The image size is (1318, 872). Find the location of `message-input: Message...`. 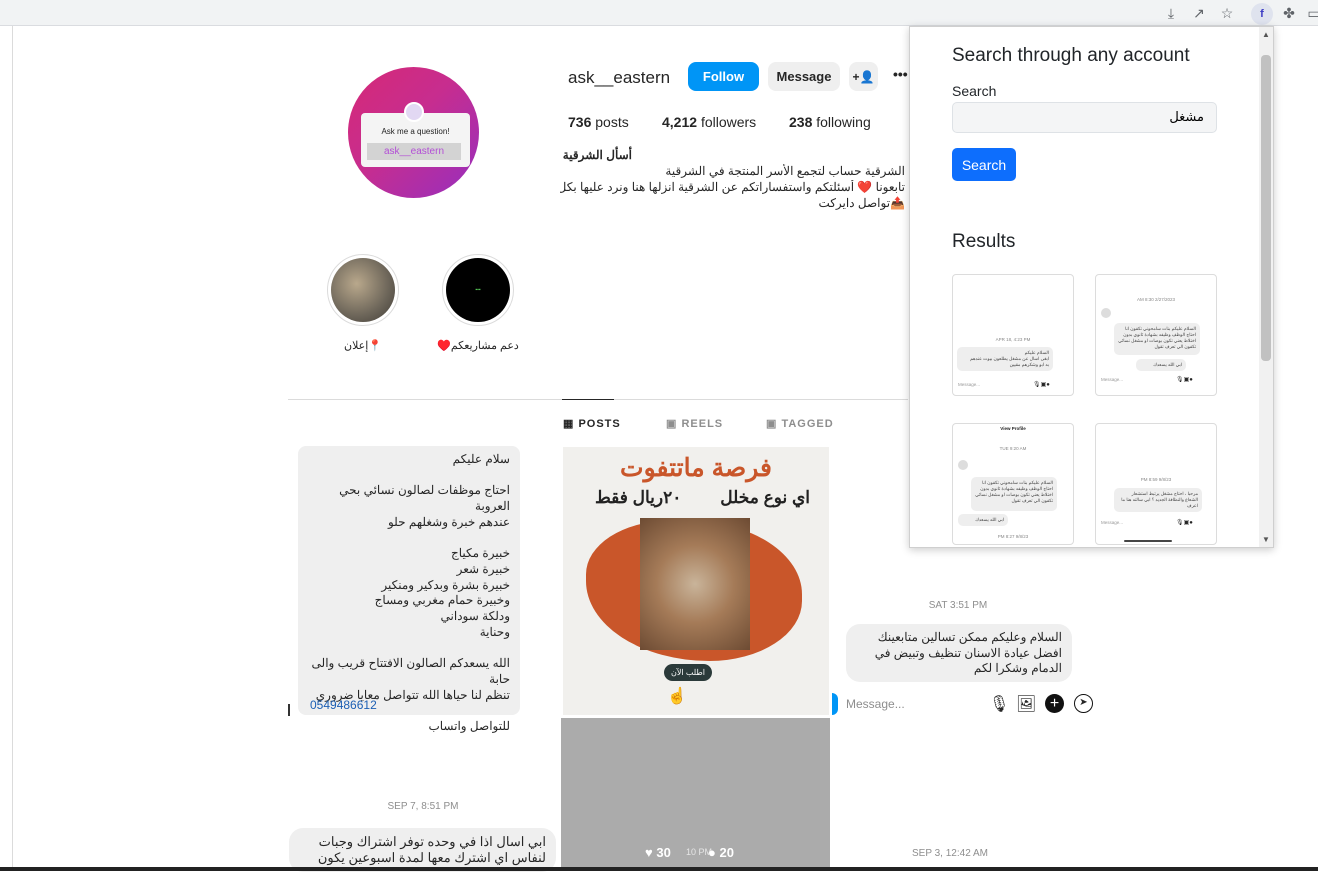

message-input: Message... is located at coordinates (875, 704).